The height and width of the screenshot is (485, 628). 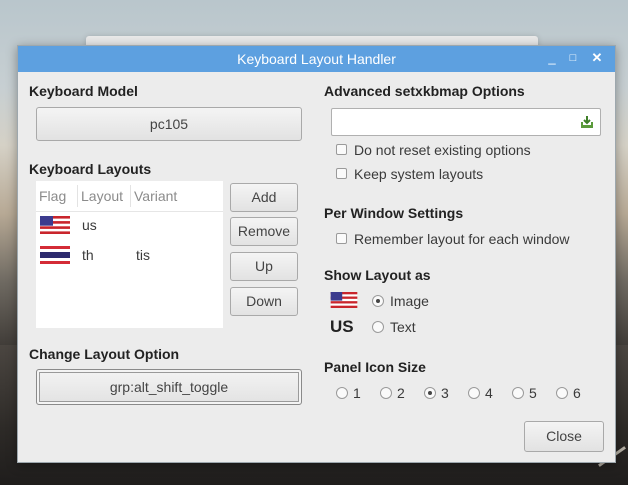 What do you see at coordinates (143, 255) in the screenshot?
I see `variant-cell: tis` at bounding box center [143, 255].